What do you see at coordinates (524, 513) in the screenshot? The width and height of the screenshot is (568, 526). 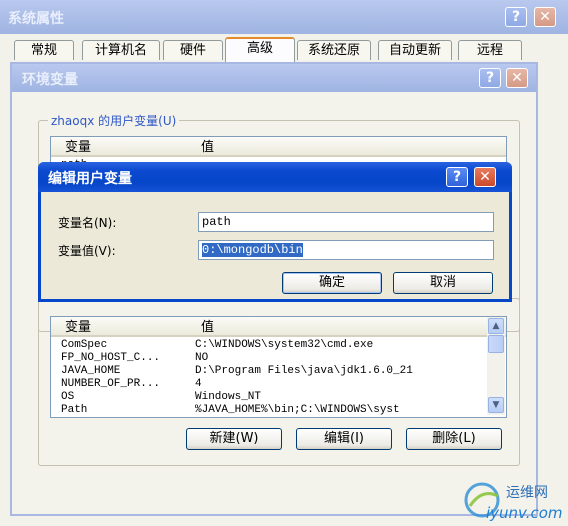 I see `watermark-url: iyunv.com` at bounding box center [524, 513].